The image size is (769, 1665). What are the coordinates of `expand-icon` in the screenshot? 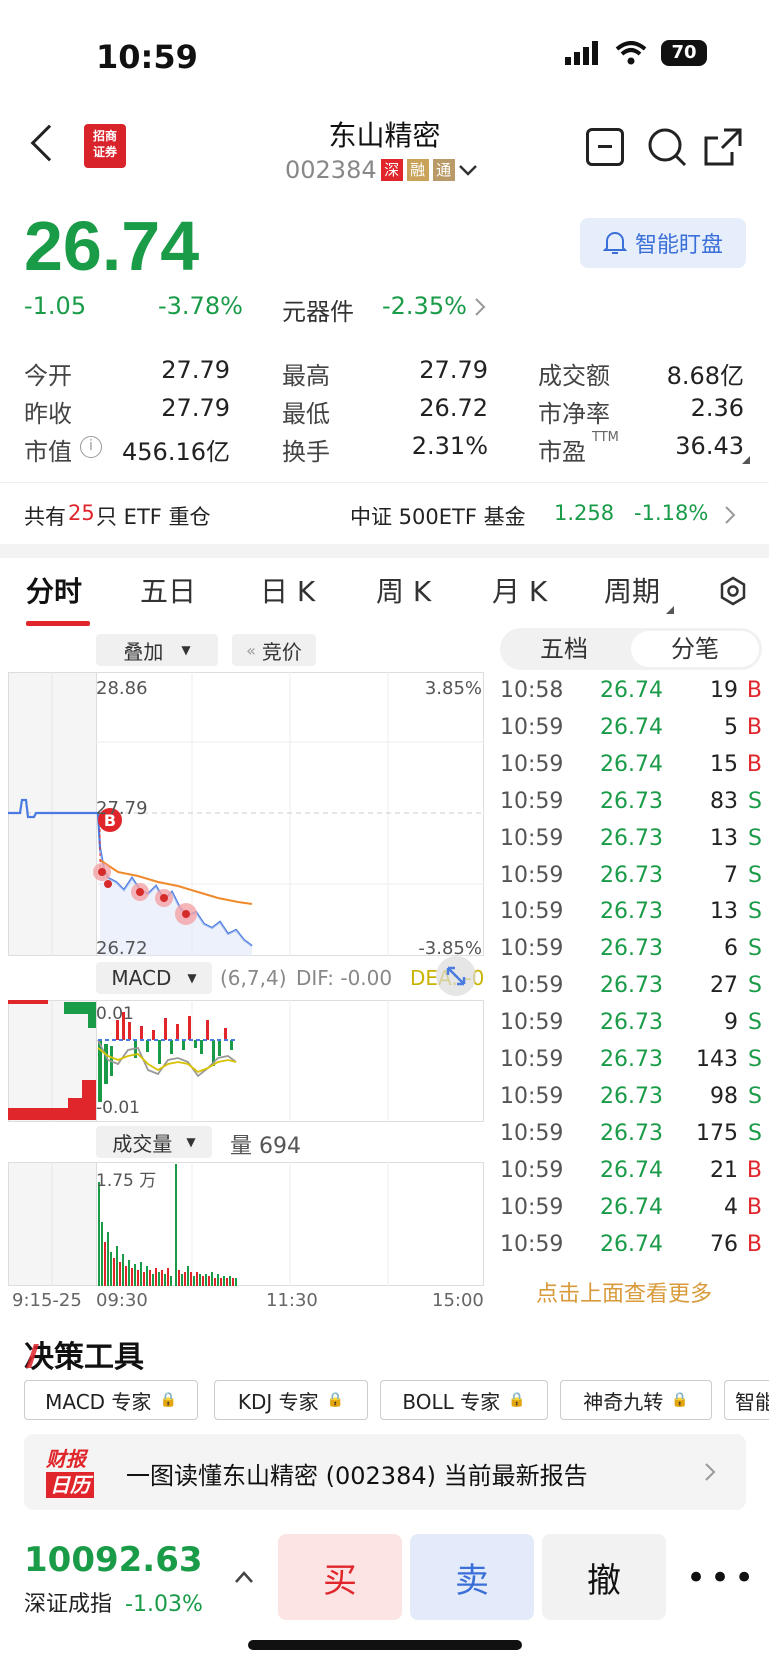 It's located at (456, 976).